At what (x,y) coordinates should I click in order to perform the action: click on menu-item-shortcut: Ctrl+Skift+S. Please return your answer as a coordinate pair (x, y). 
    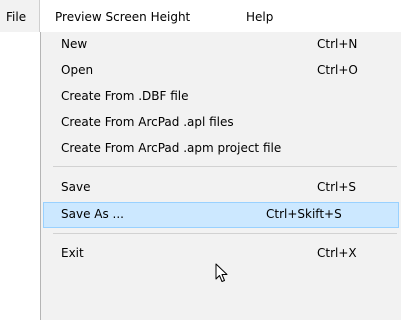
    Looking at the image, I should click on (304, 214).